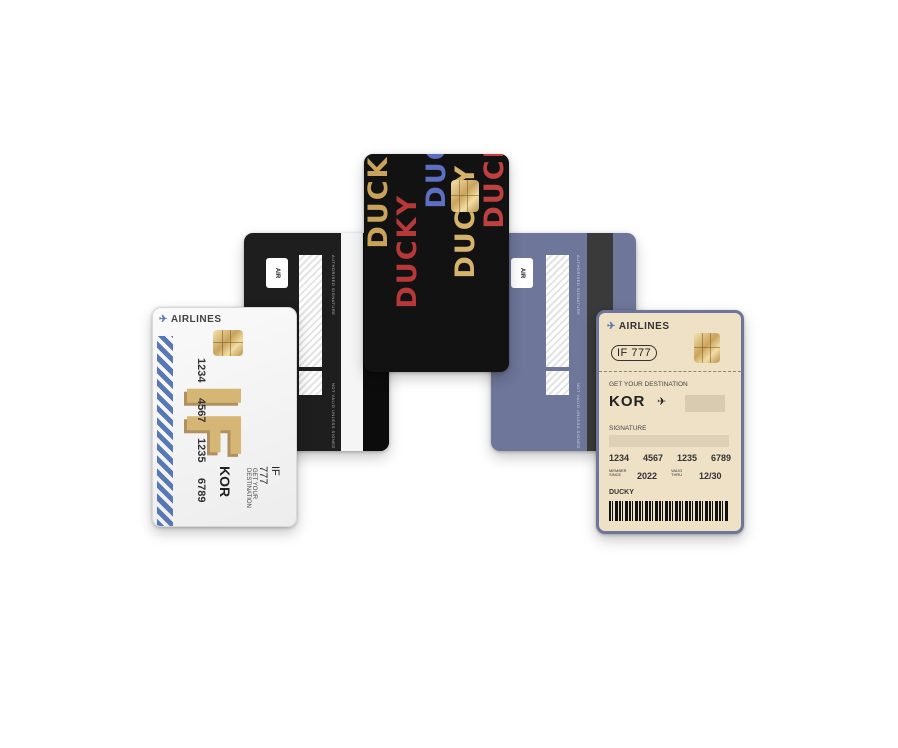 Image resolution: width=898 pixels, height=748 pixels. Describe the element at coordinates (634, 353) in the screenshot. I see `flight-badge: IF 777` at that location.